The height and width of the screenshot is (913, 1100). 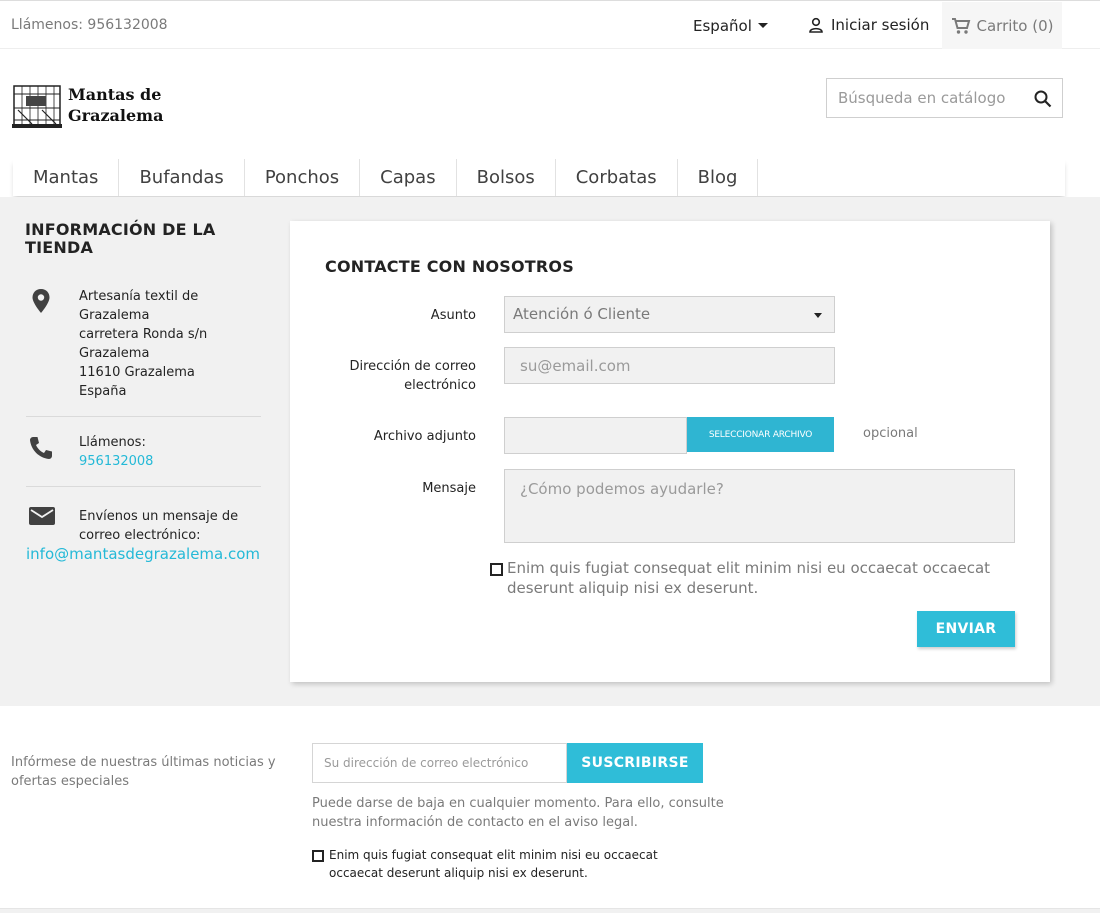 I want to click on footer-divider, so click(x=550, y=910).